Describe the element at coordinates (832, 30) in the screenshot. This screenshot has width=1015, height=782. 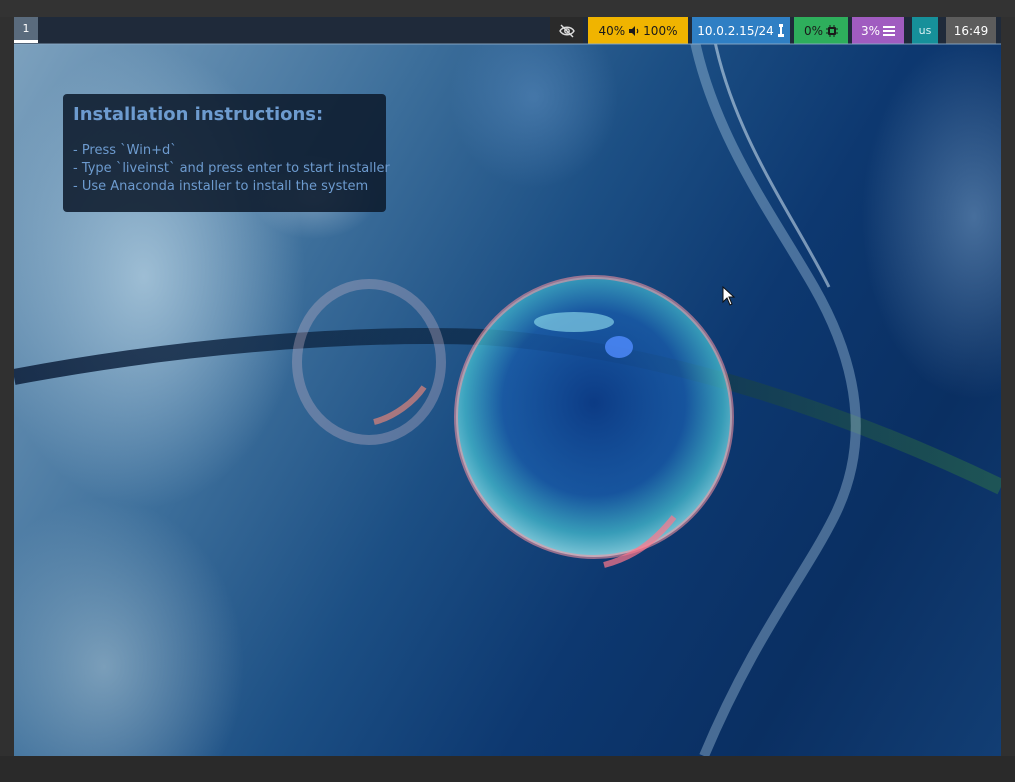
I see `cpu-chip-icon` at that location.